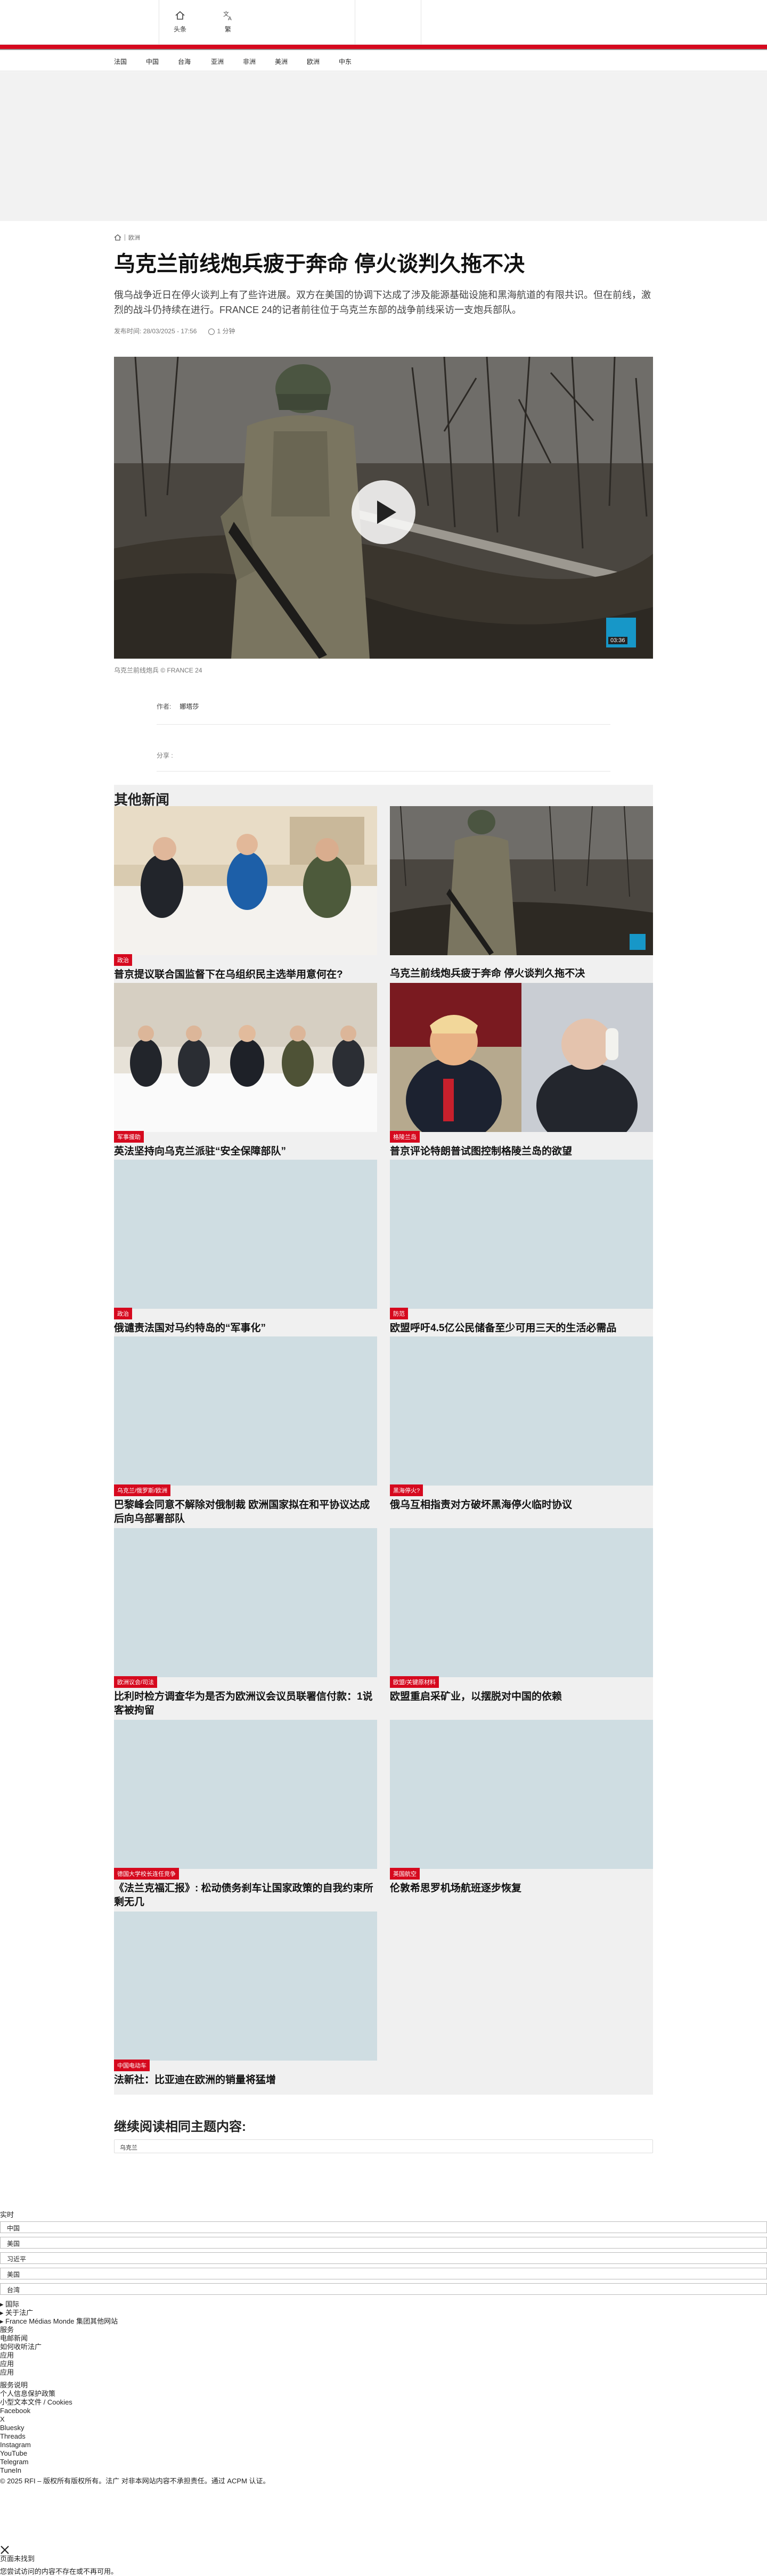 Image resolution: width=767 pixels, height=2576 pixels. Describe the element at coordinates (383, 512) in the screenshot. I see `play-button` at that location.